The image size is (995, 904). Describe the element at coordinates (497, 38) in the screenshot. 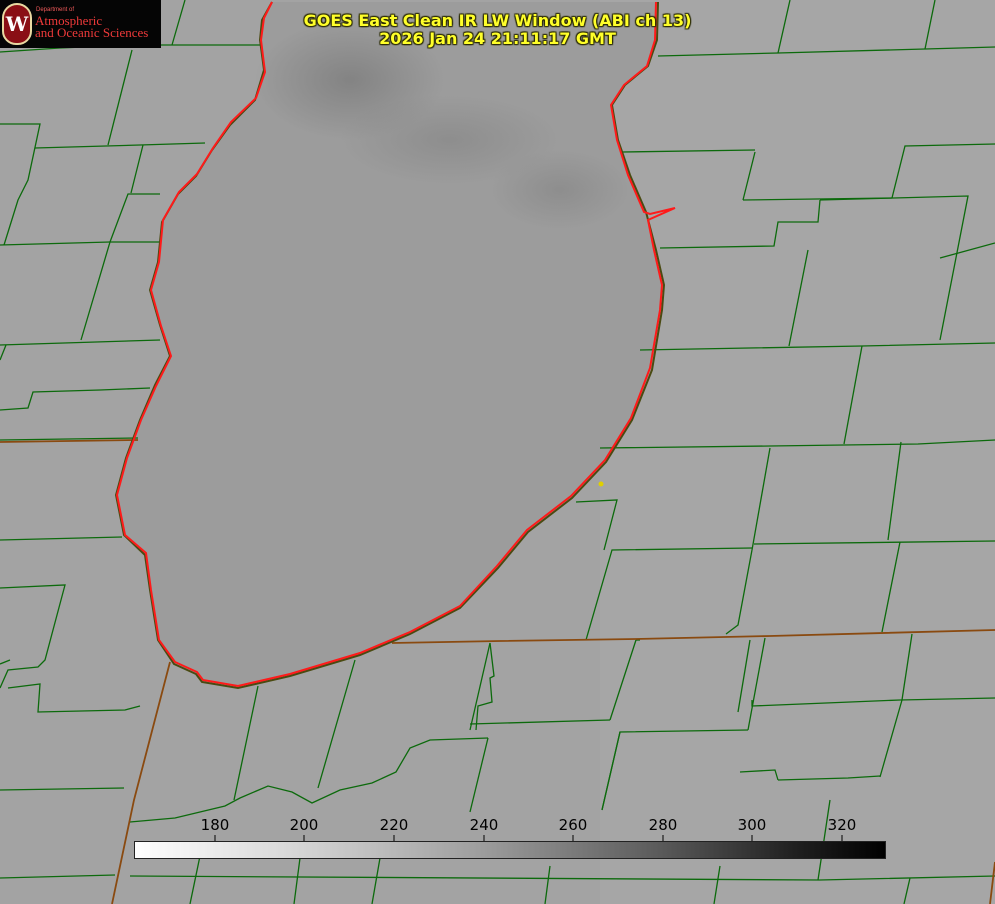

I see `image-timestamp: 2026 Jan 24 21:11:17 GMT` at that location.